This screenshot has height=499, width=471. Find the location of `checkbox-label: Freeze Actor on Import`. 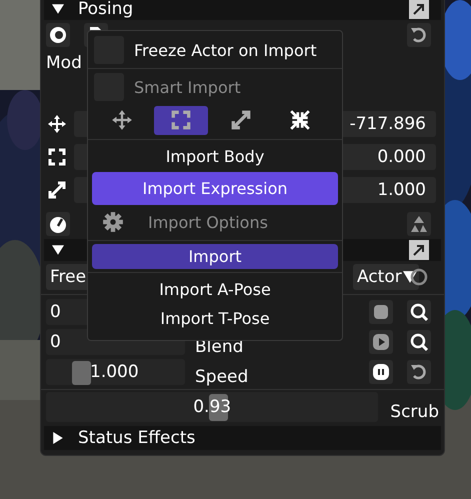

checkbox-label: Freeze Actor on Import is located at coordinates (225, 50).